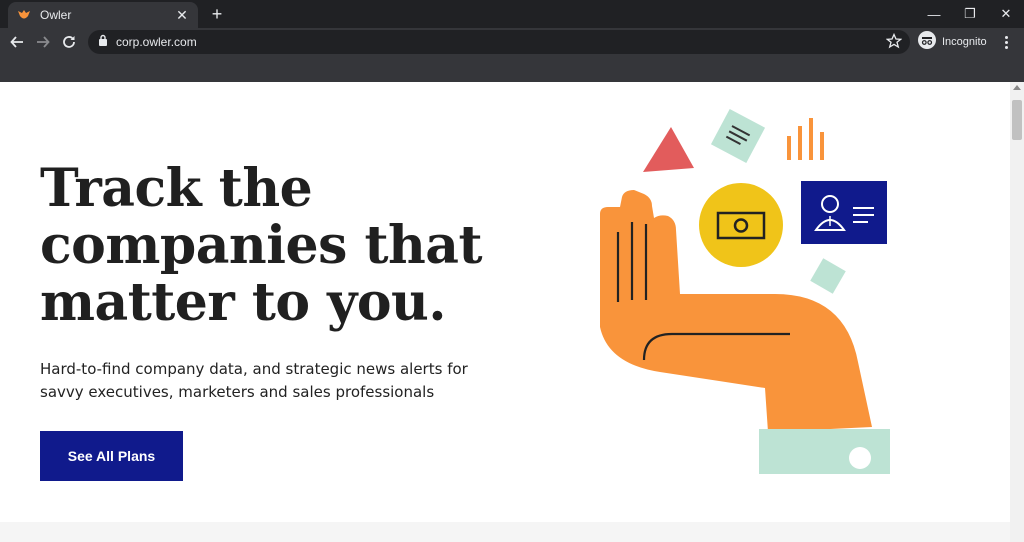 This screenshot has height=542, width=1024. What do you see at coordinates (182, 15) in the screenshot?
I see `tab-close-icon: ✕` at bounding box center [182, 15].